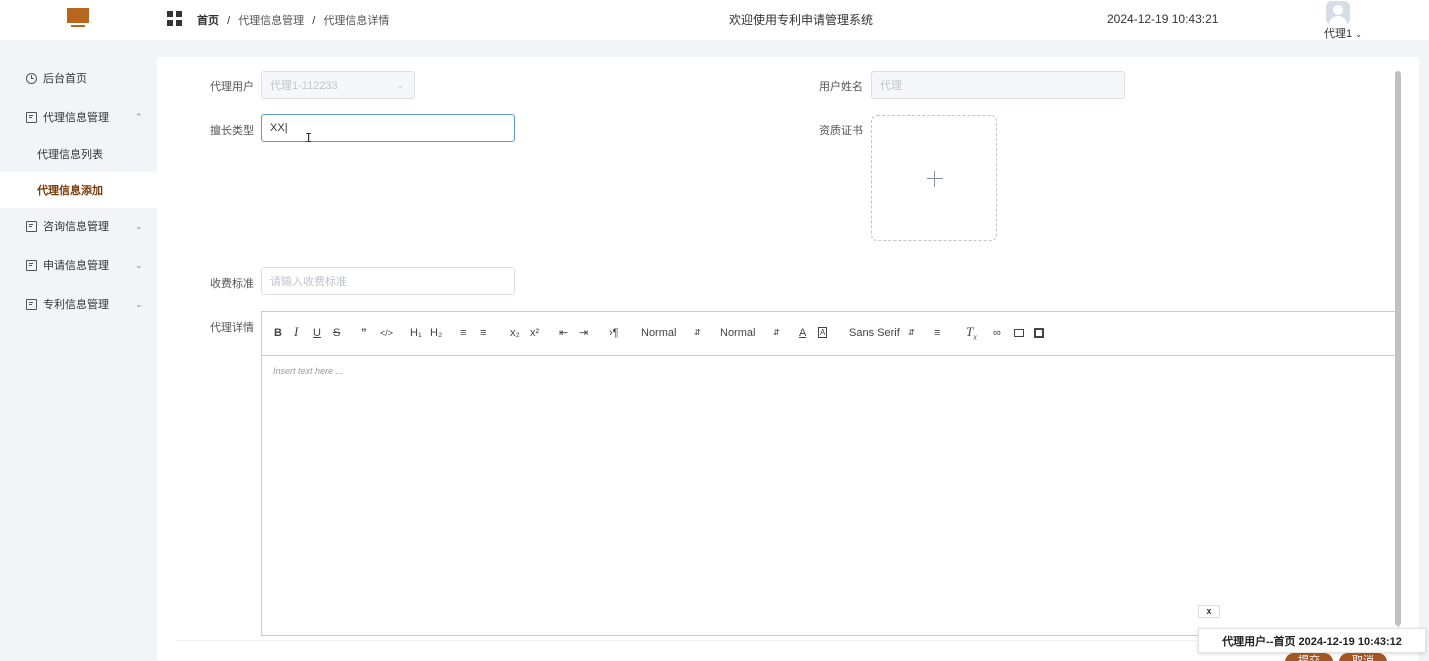 The height and width of the screenshot is (661, 1429). Describe the element at coordinates (971, 334) in the screenshot. I see `clear-format-icon: Tx` at that location.